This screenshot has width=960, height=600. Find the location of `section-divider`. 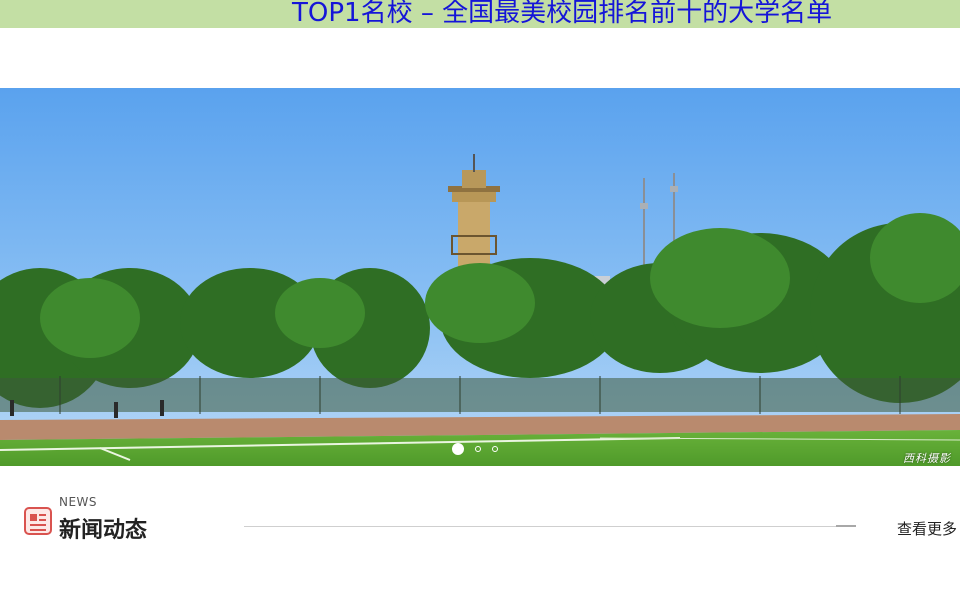

section-divider is located at coordinates (550, 526).